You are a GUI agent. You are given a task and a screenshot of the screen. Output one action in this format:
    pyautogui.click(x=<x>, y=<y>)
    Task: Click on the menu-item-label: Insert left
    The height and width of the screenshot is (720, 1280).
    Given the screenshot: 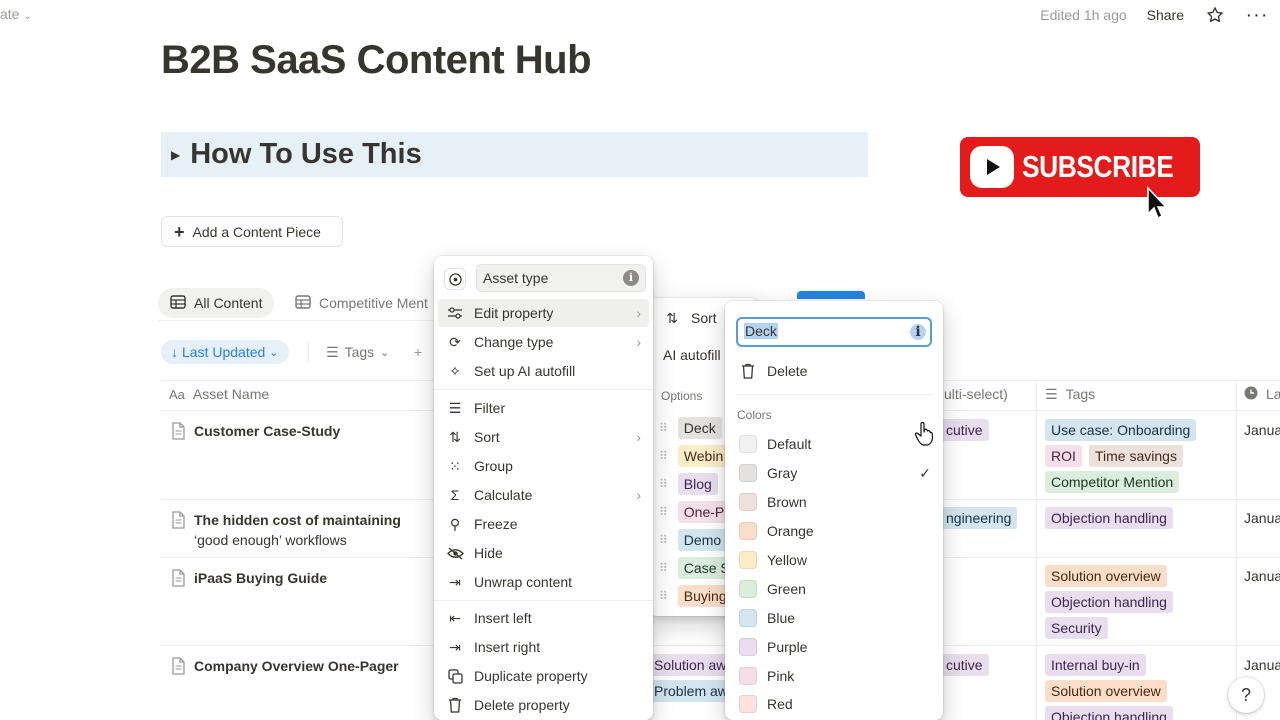 What is the action you would take?
    pyautogui.click(x=503, y=618)
    